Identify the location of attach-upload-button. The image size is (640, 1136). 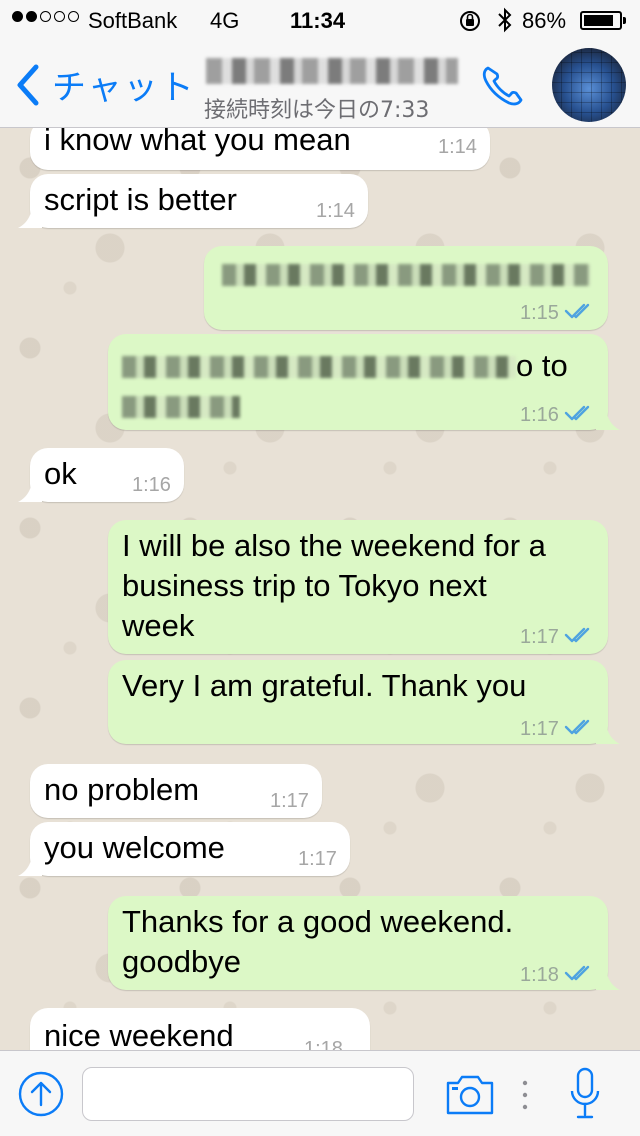
(41, 1094).